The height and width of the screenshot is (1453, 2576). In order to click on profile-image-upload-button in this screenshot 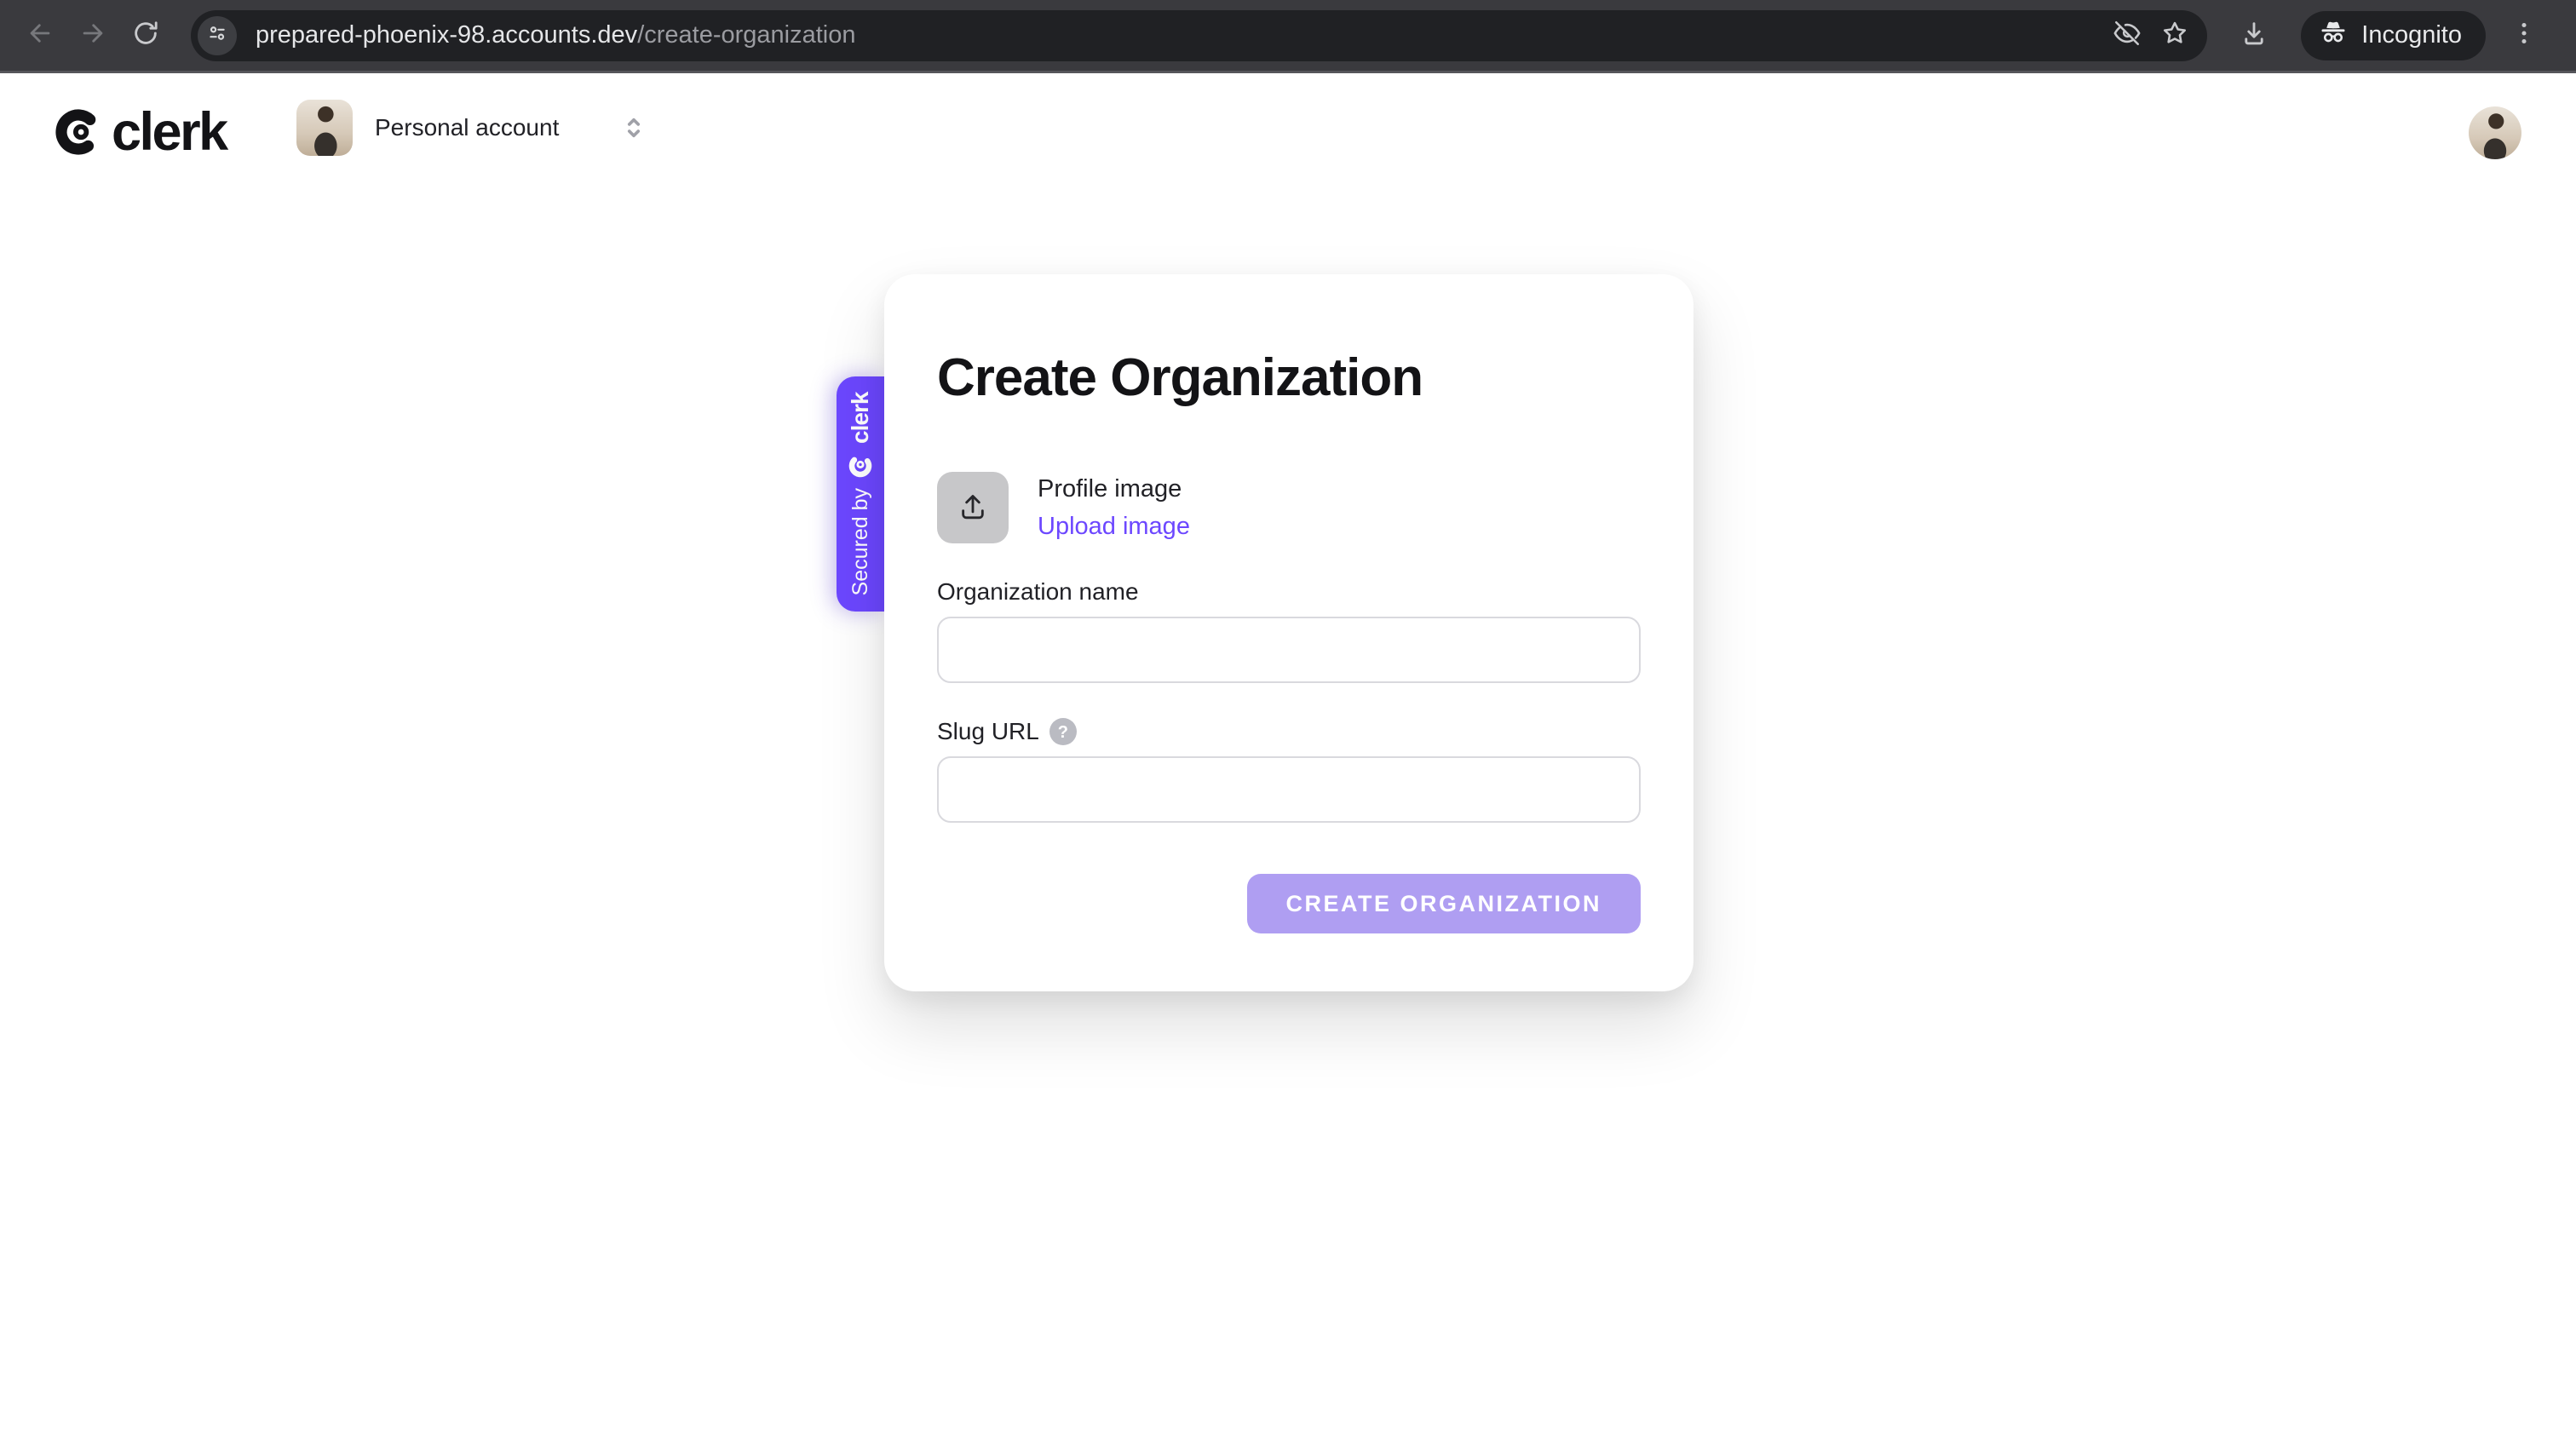, I will do `click(973, 507)`.